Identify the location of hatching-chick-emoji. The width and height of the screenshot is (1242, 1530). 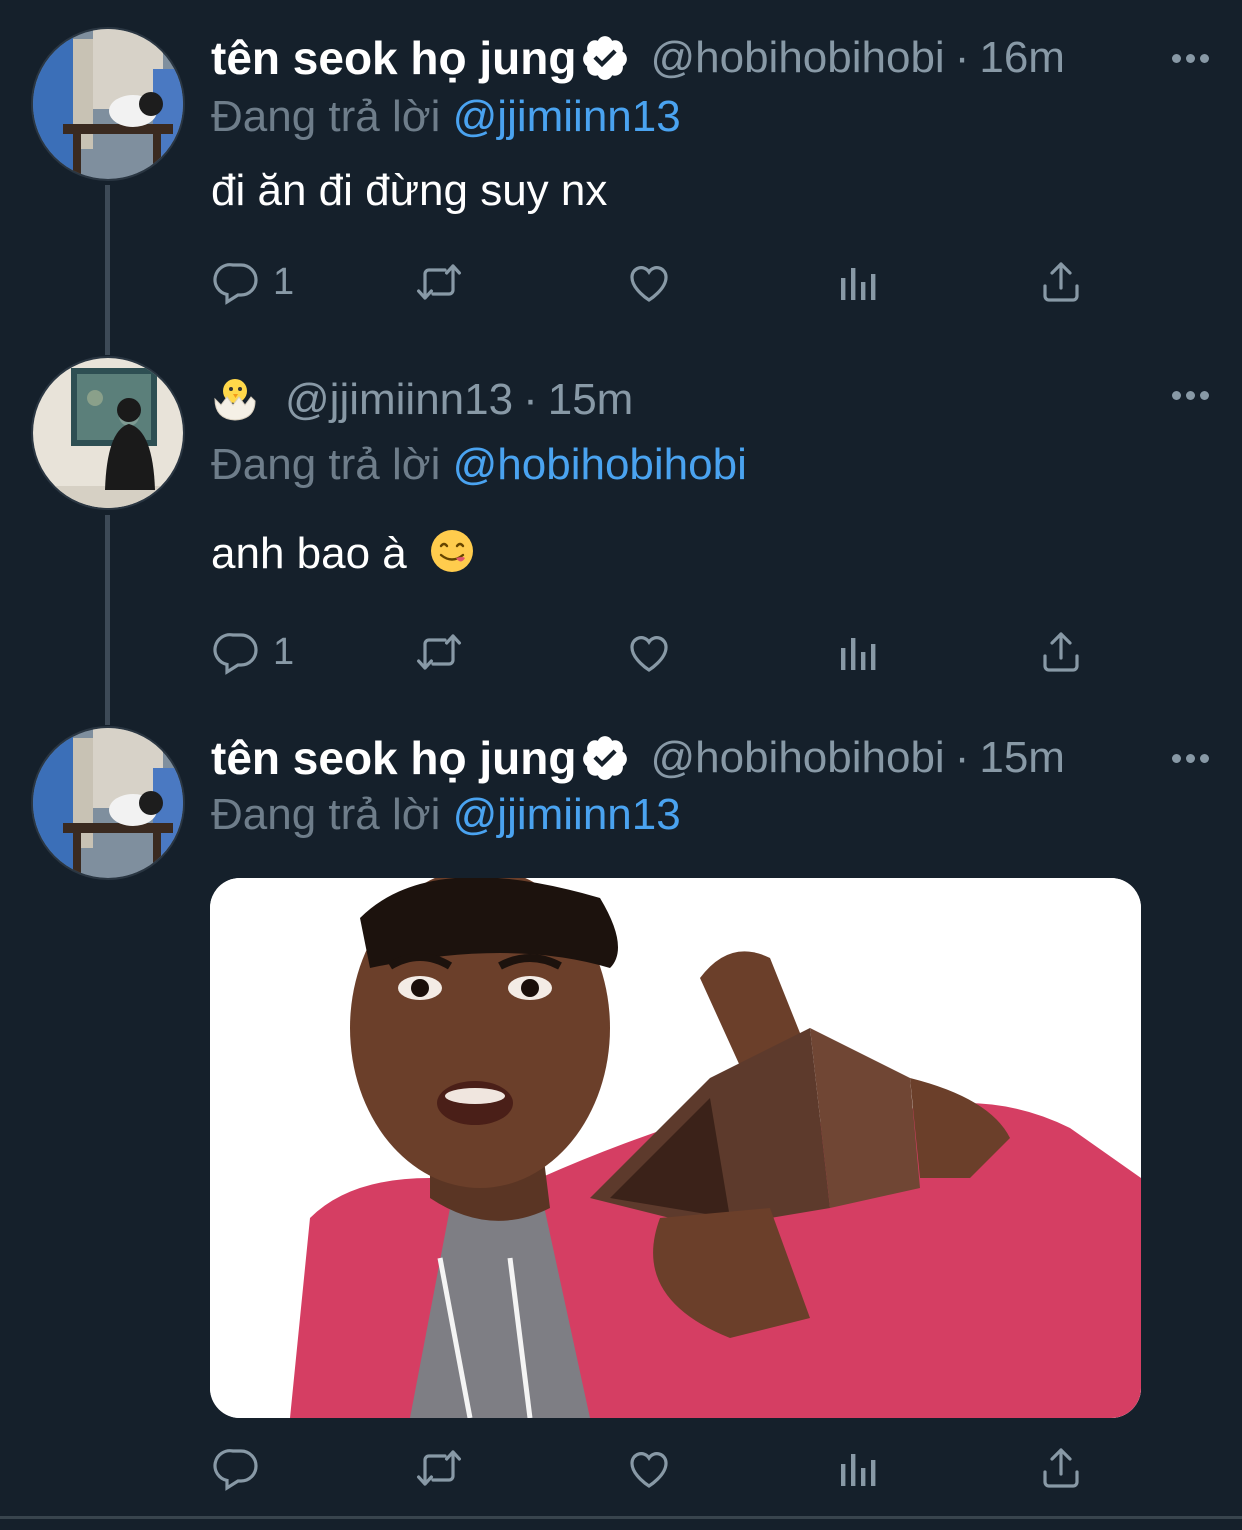
(235, 400).